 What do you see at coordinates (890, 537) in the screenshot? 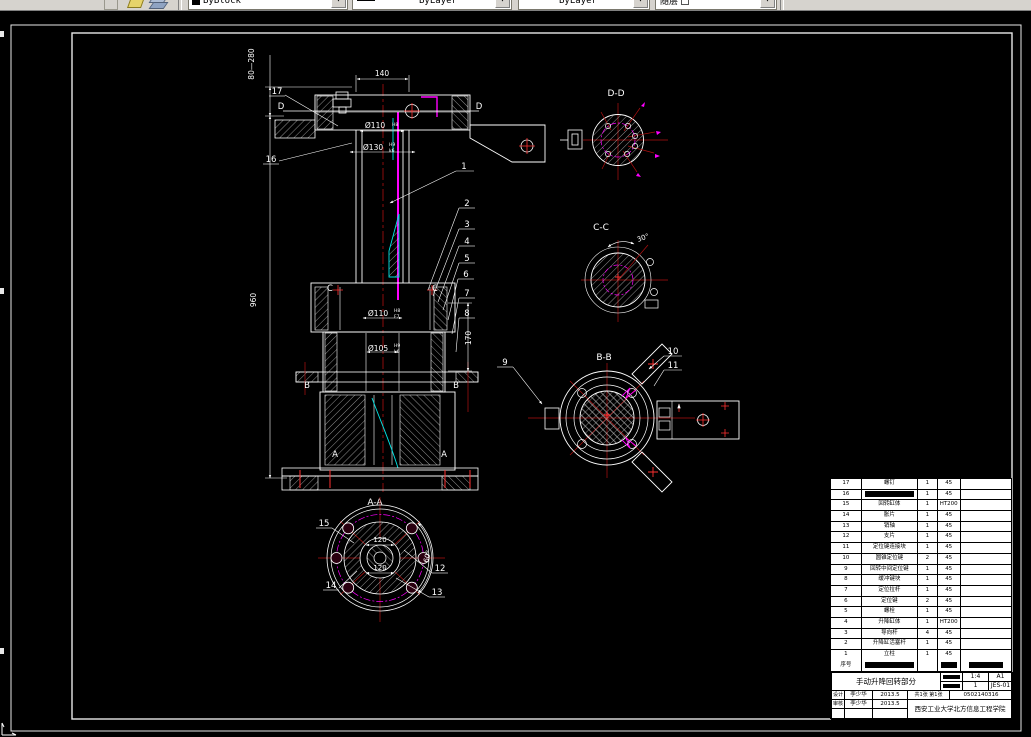
I see `part-cell-name: 支片` at bounding box center [890, 537].